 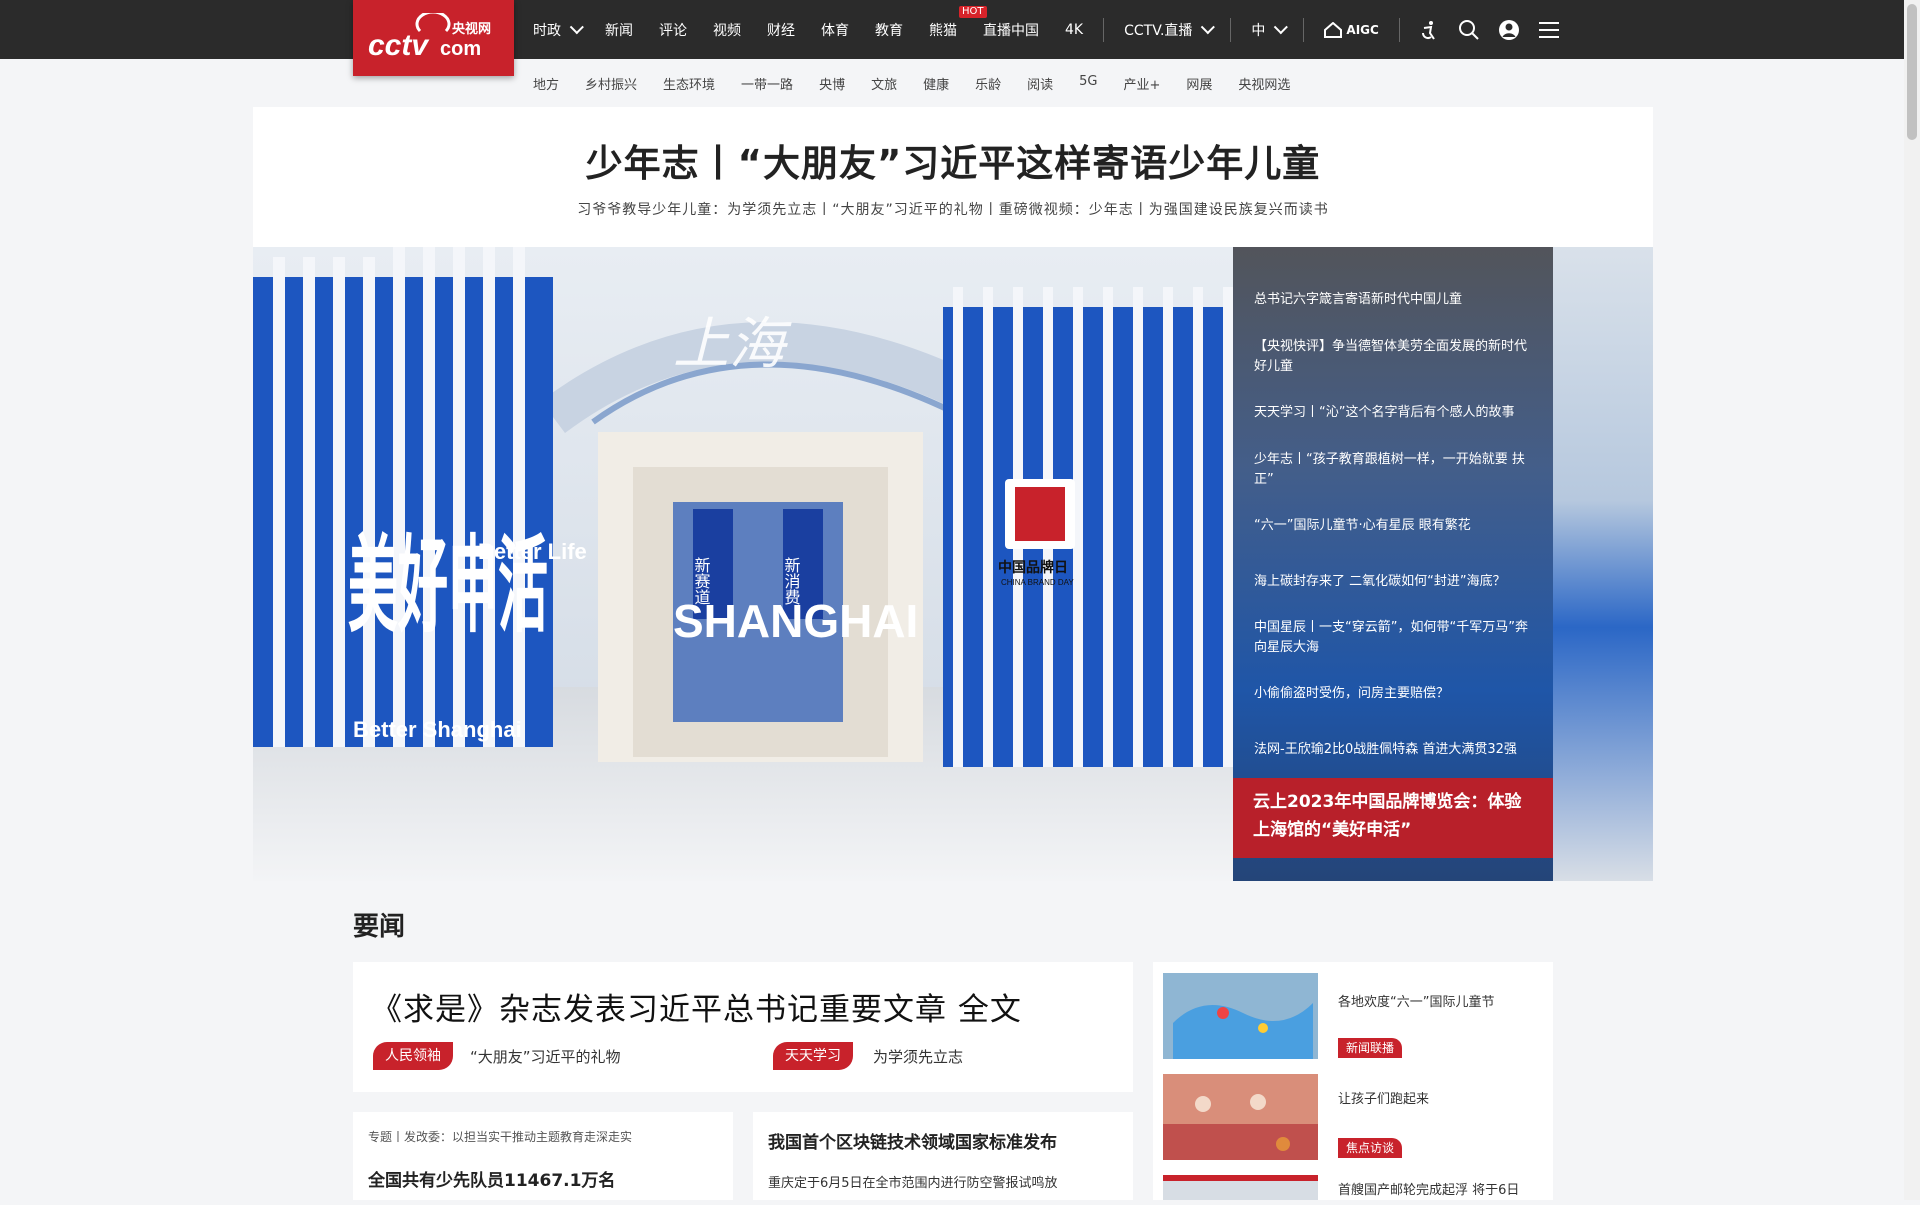 What do you see at coordinates (973, 11) in the screenshot?
I see `hot-badge: HOT` at bounding box center [973, 11].